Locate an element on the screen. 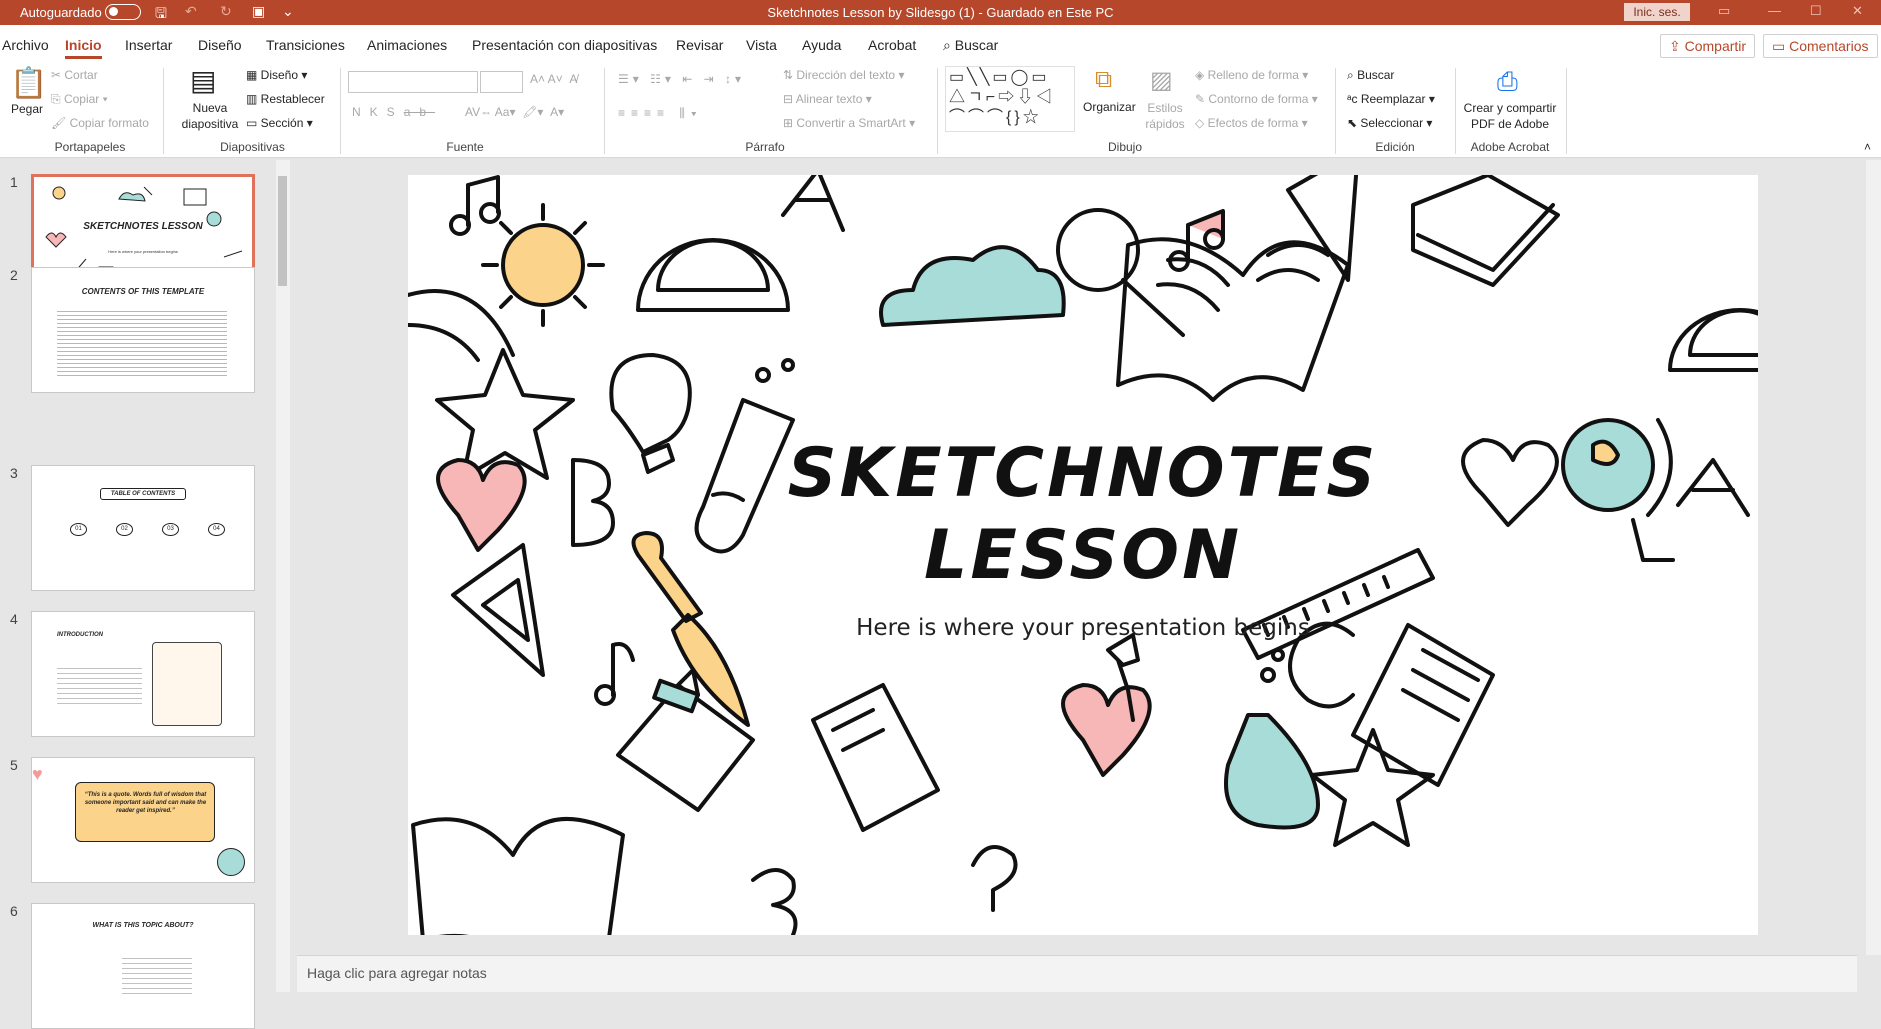 Image resolution: width=1881 pixels, height=1029 pixels. tab-acrobat: Acrobat is located at coordinates (892, 45).